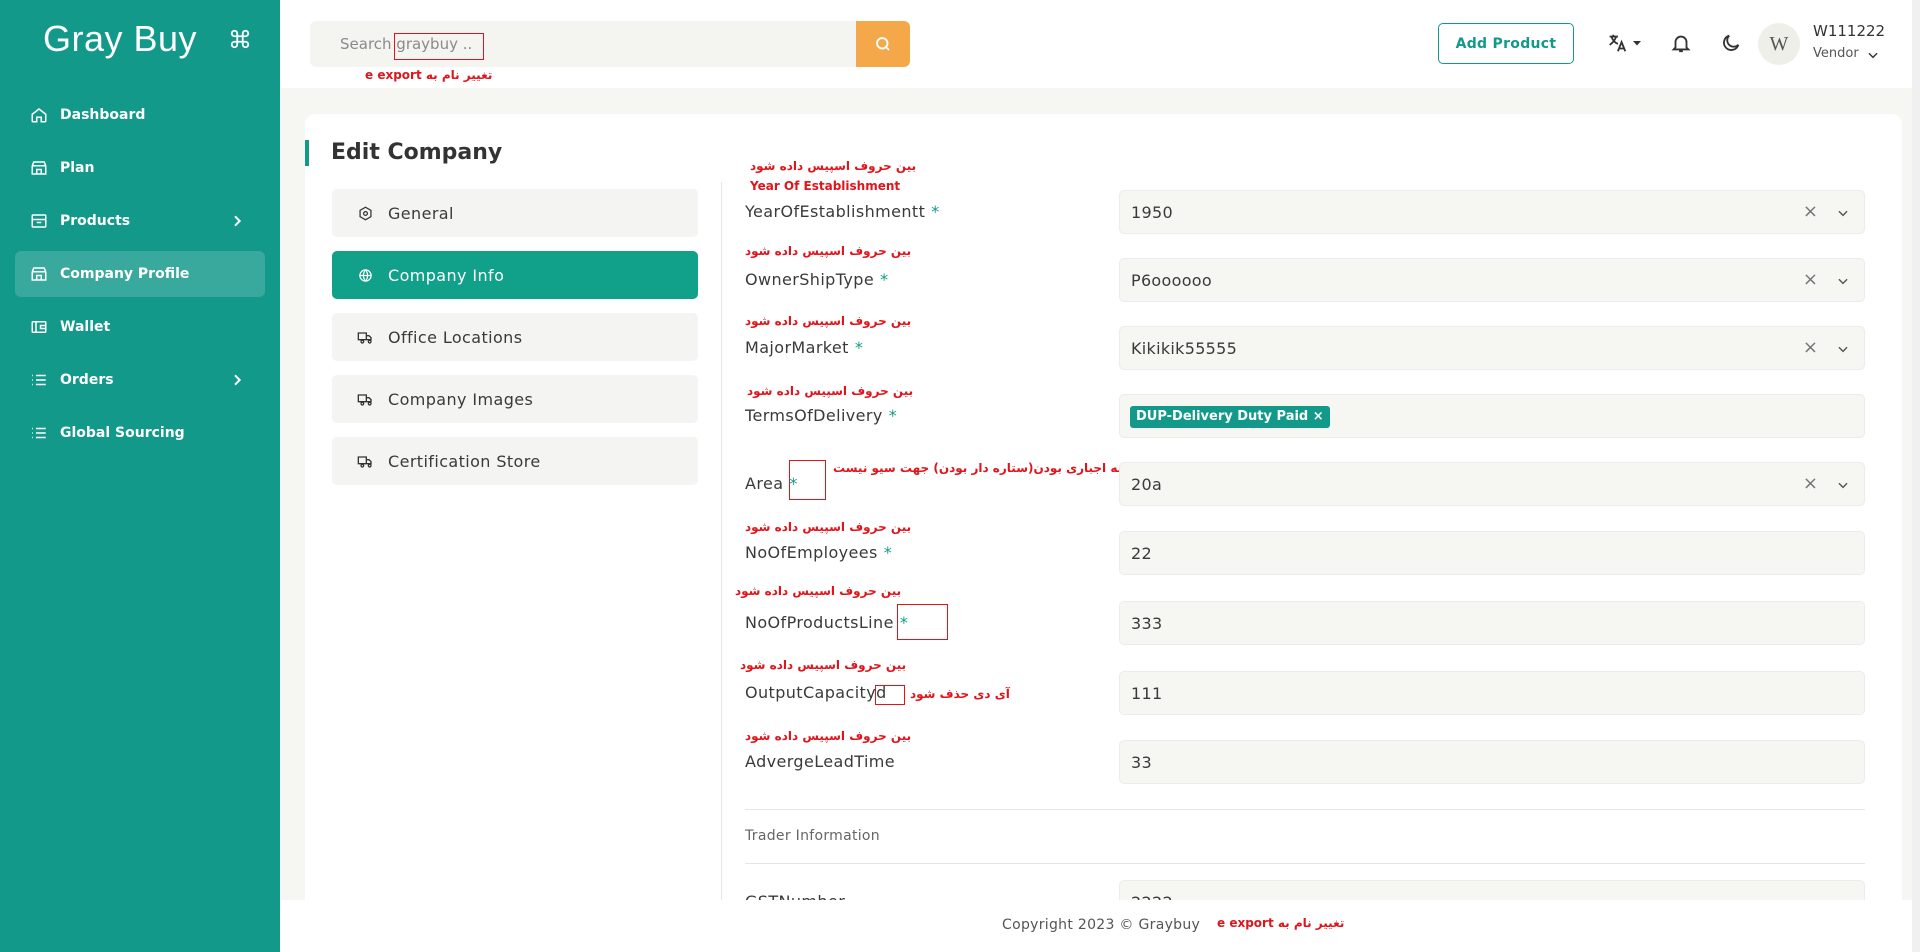 Image resolution: width=1920 pixels, height=952 pixels. What do you see at coordinates (87, 380) in the screenshot?
I see `sidebar-item-label: Orders` at bounding box center [87, 380].